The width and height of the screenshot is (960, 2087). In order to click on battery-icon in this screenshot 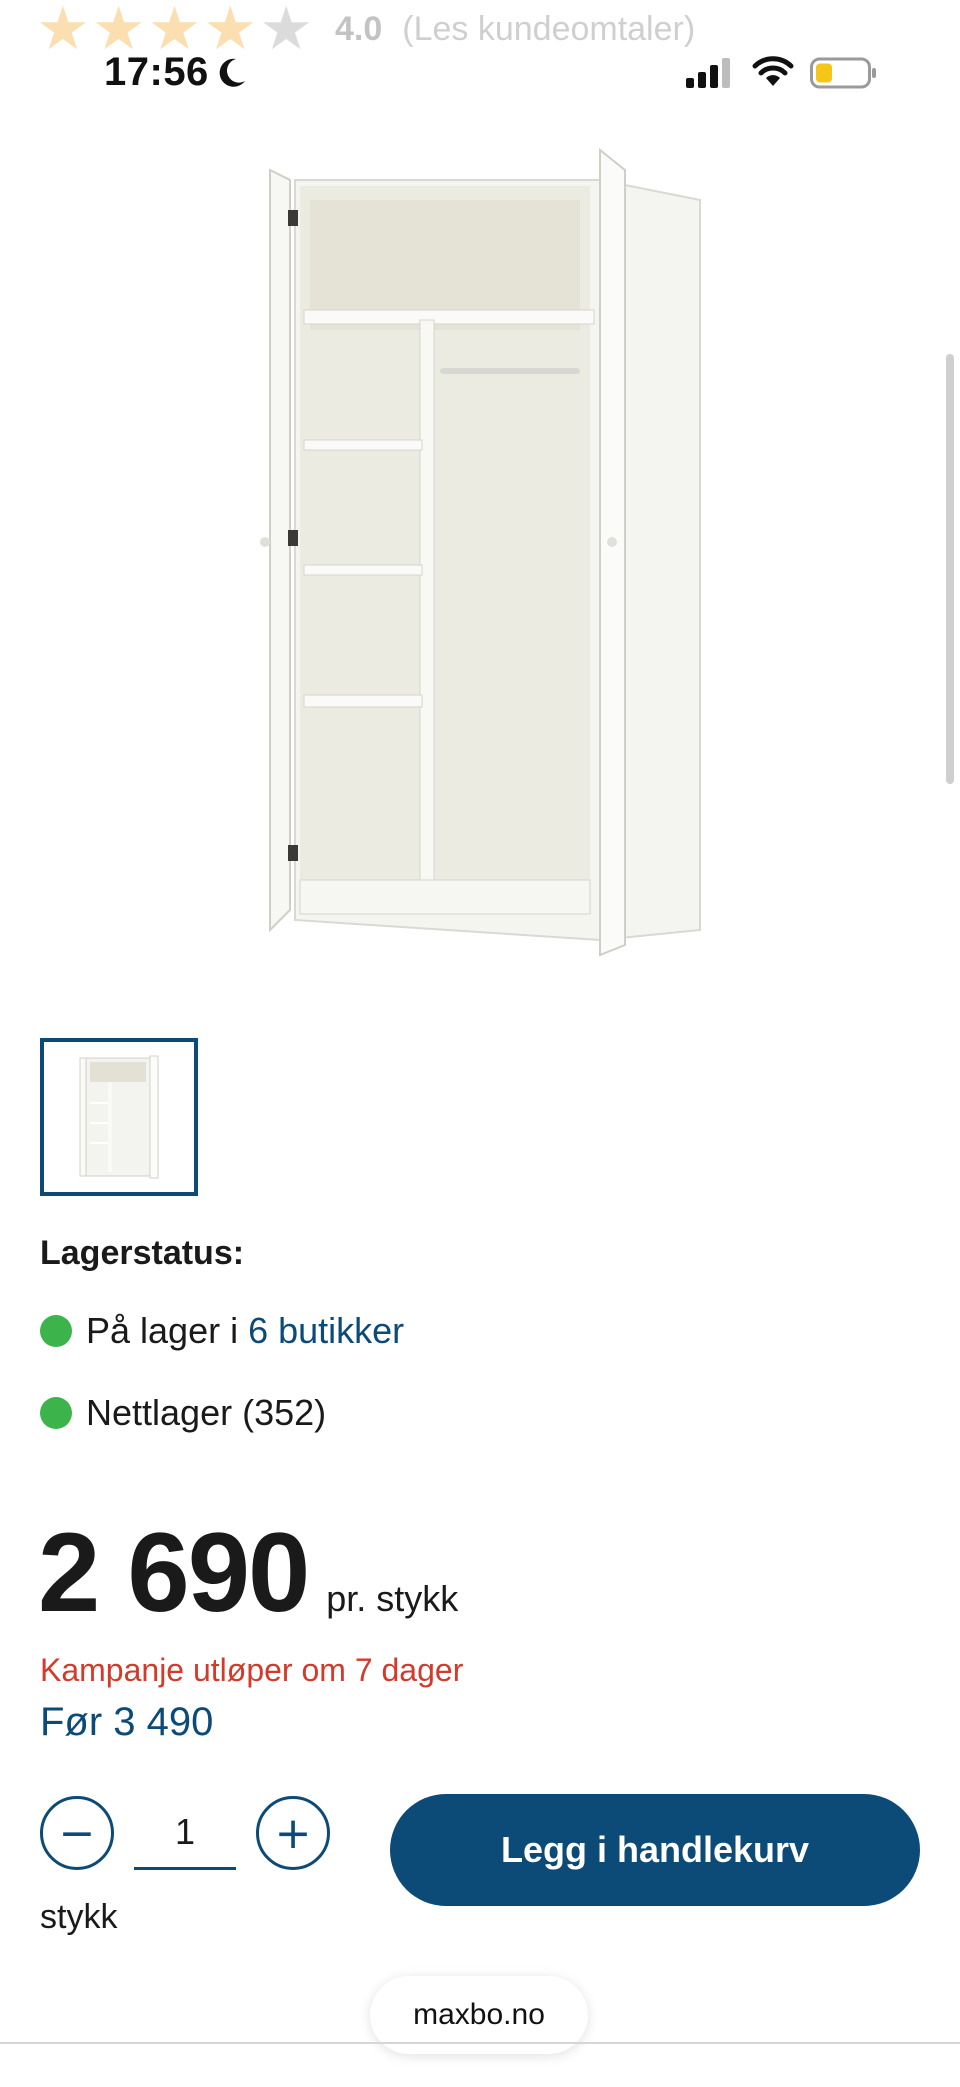, I will do `click(843, 73)`.